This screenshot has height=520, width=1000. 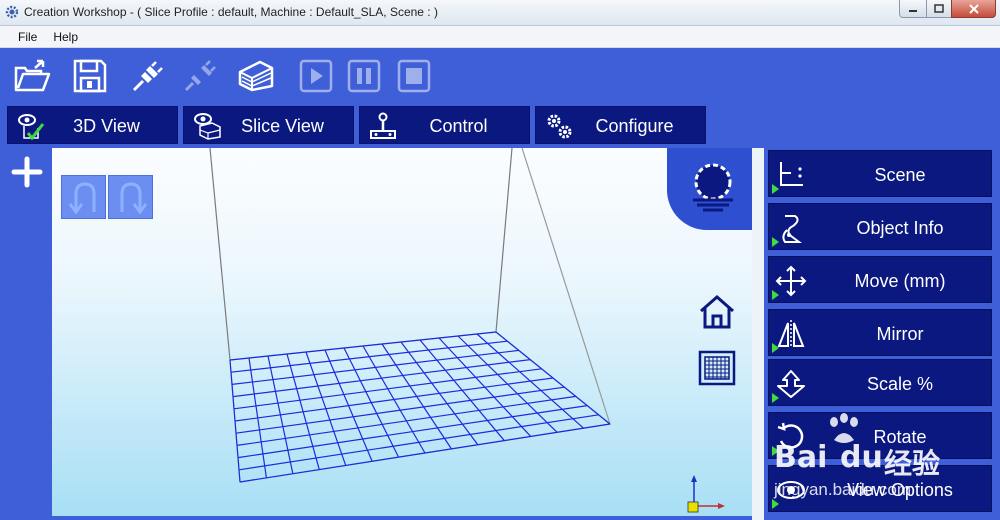 I want to click on tab-control-label: Control, so click(x=458, y=126).